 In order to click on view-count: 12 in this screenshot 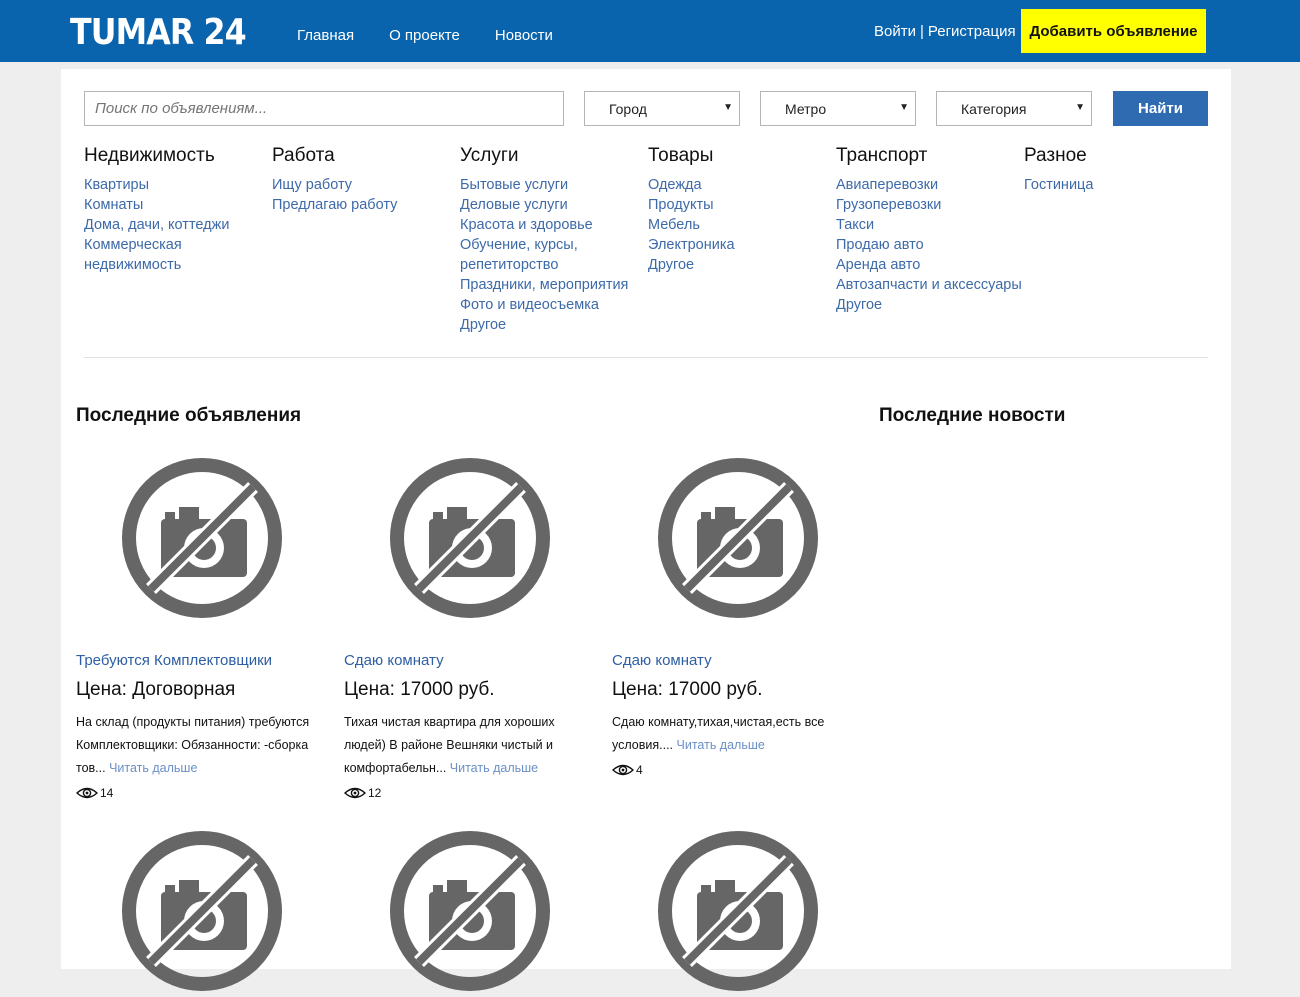, I will do `click(375, 793)`.